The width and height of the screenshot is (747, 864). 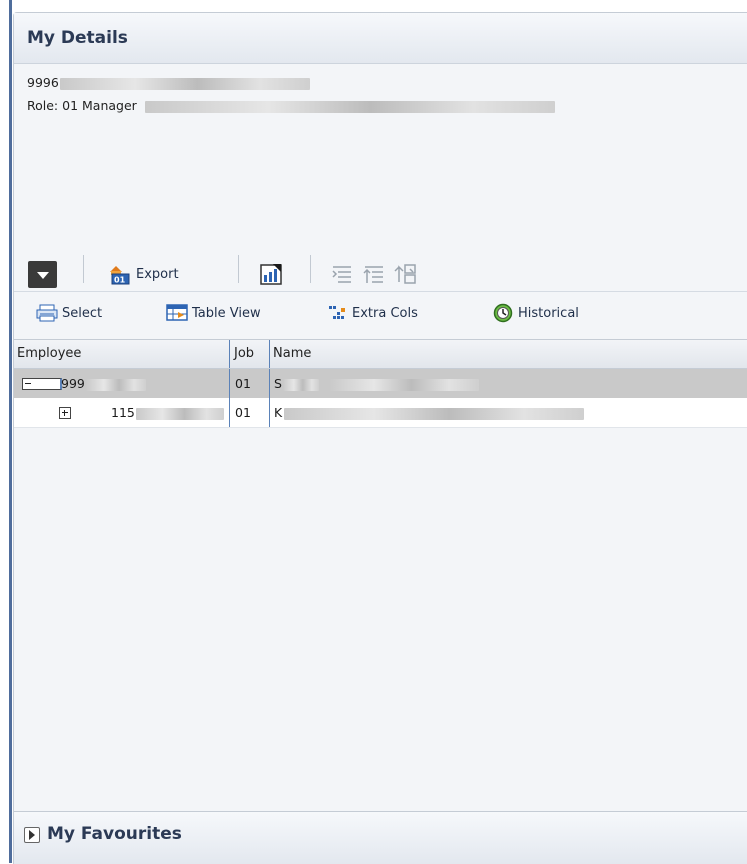 I want to click on historical-button: Historical, so click(x=535, y=313).